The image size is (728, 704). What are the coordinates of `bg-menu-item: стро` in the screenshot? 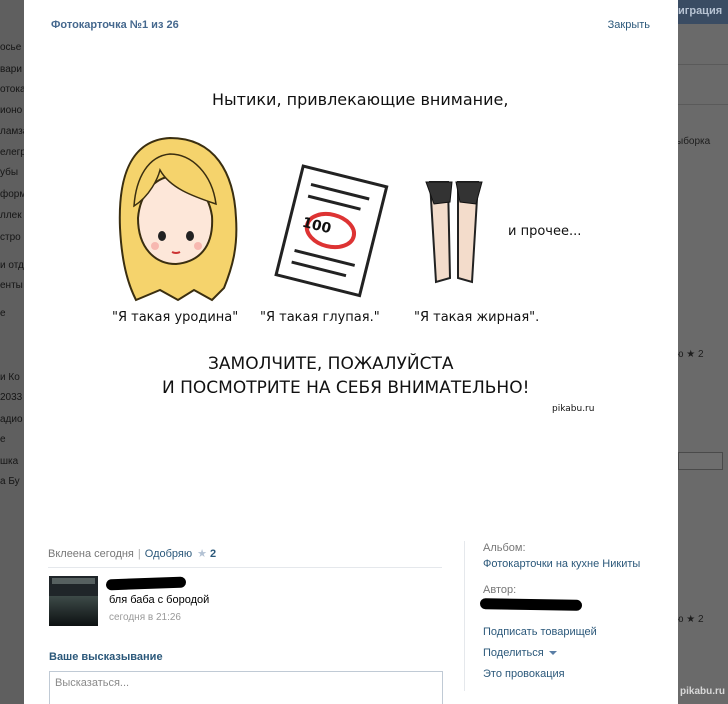 It's located at (10, 237).